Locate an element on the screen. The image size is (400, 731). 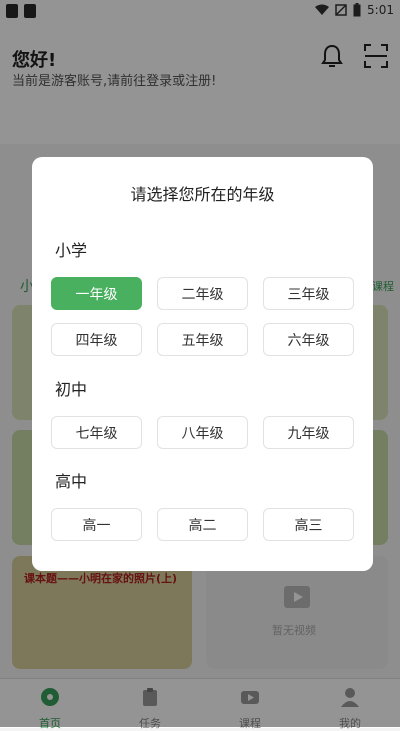
grade-button-9: 九年级 is located at coordinates (308, 432).